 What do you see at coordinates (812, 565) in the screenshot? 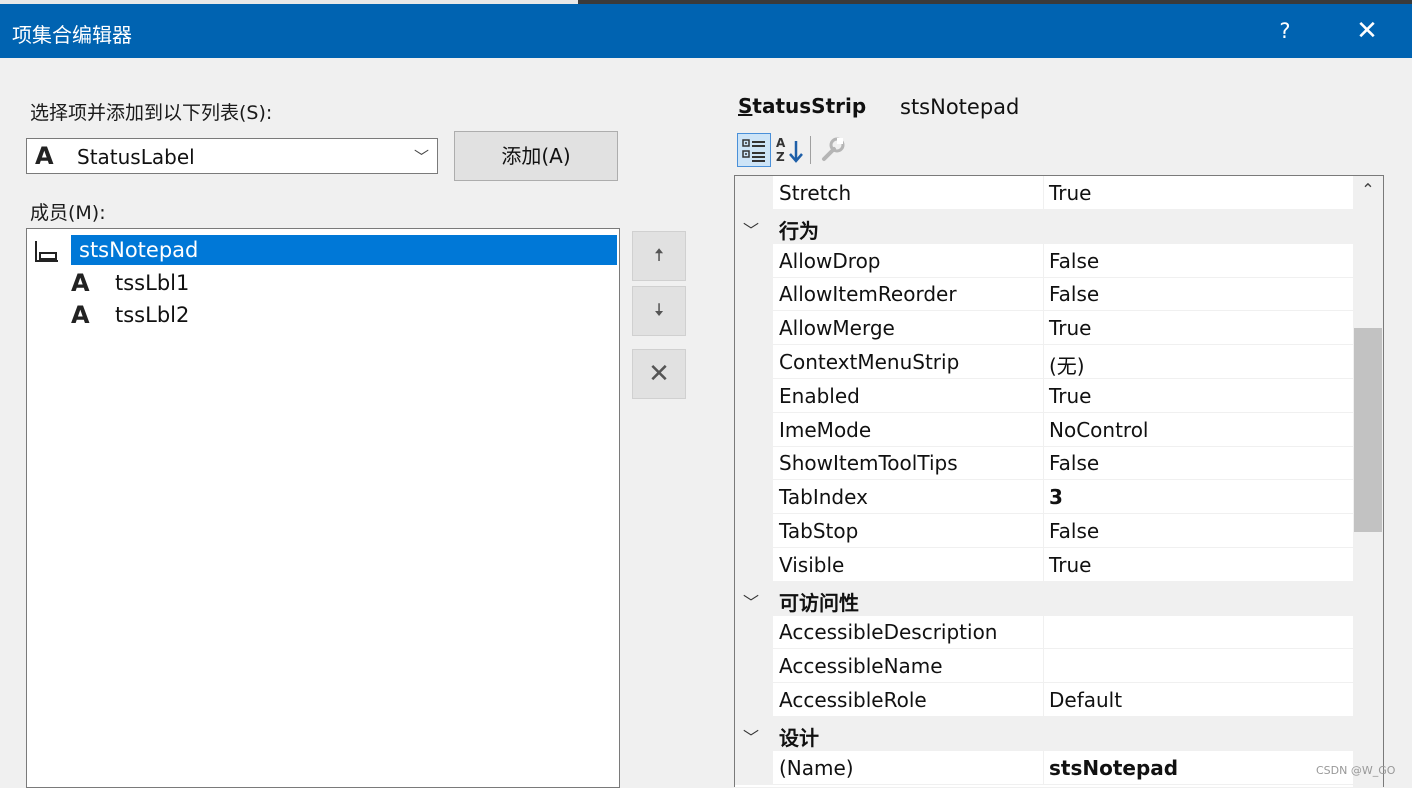
I see `property-name: Visible` at bounding box center [812, 565].